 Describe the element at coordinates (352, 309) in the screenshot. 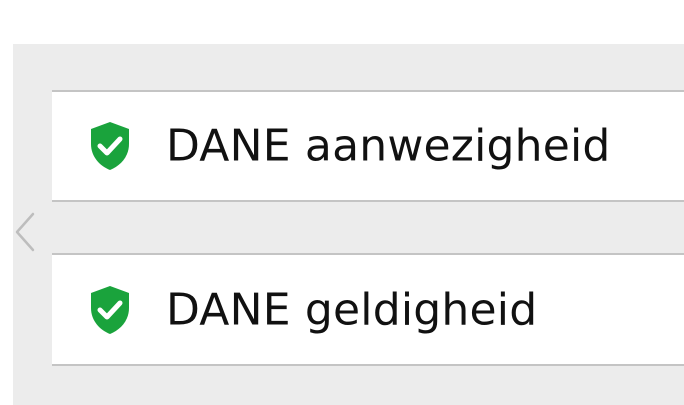

I see `check-label: DANE geldigheid` at that location.